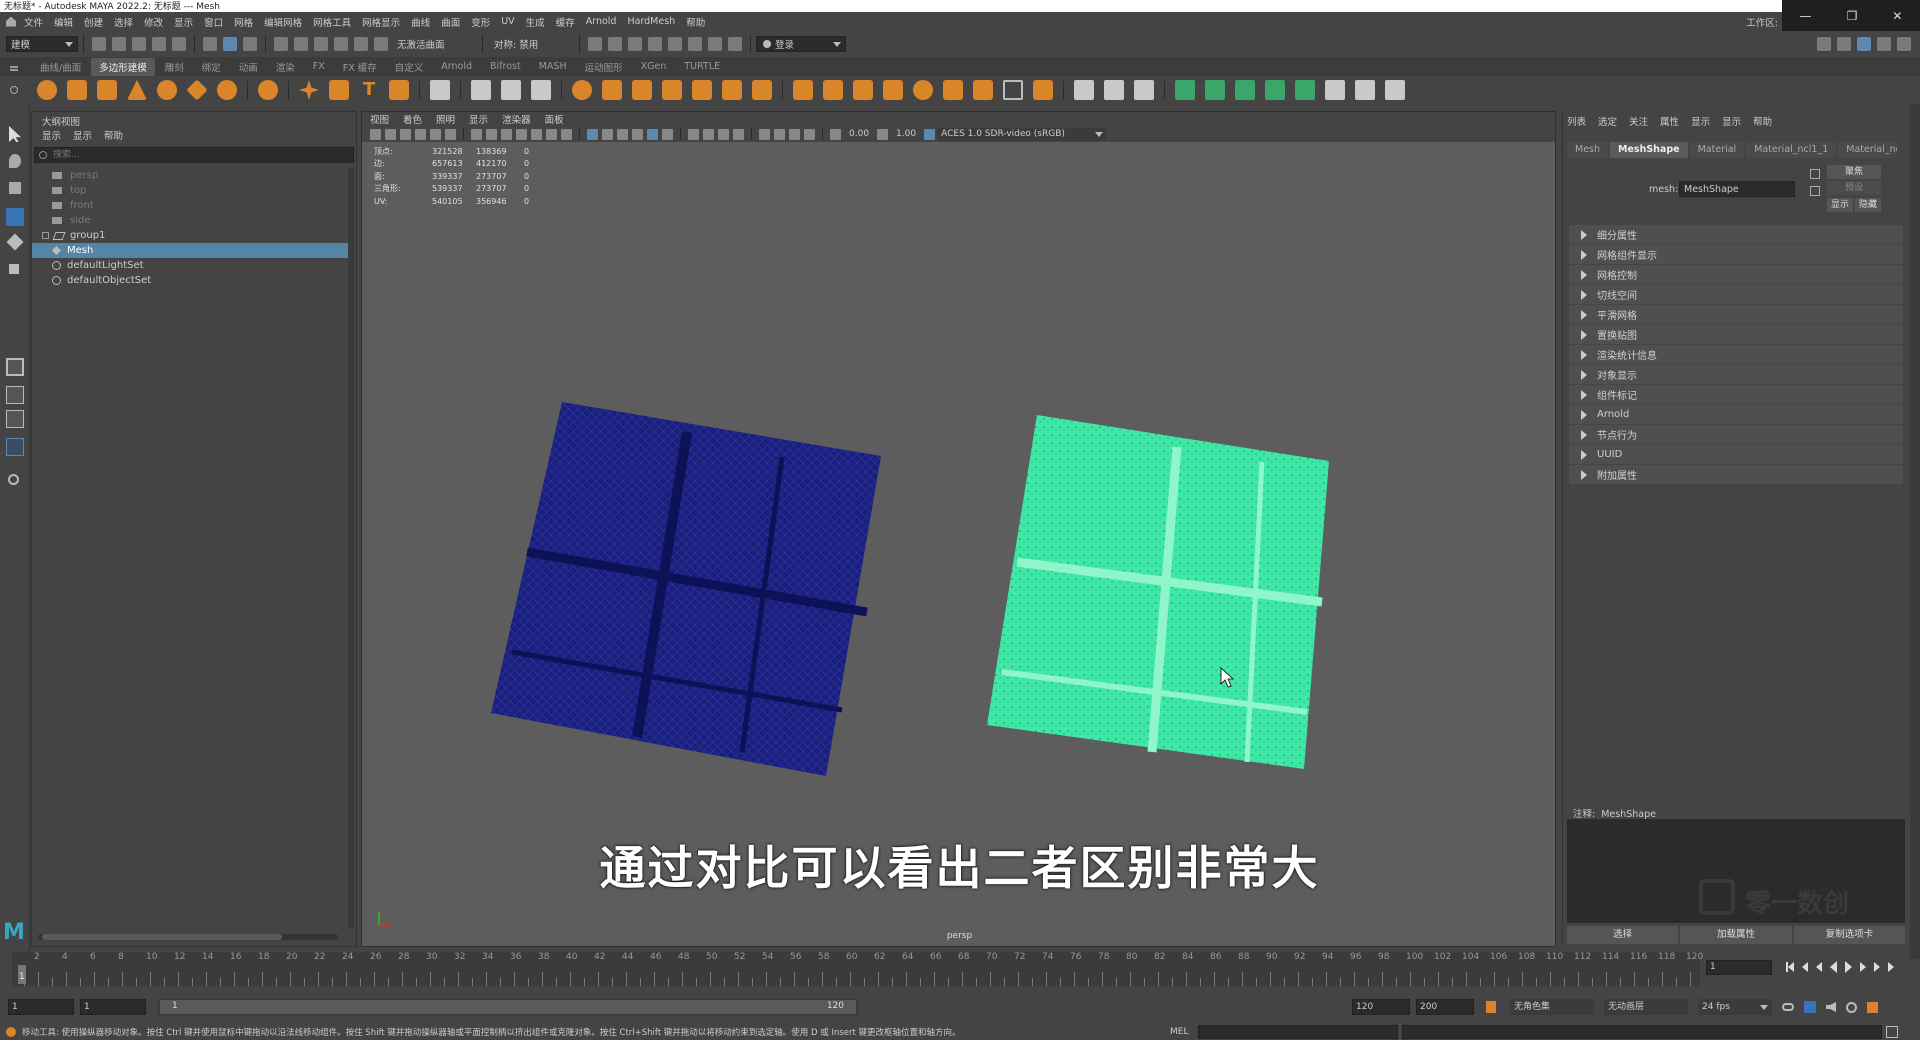 The width and height of the screenshot is (1920, 1040). I want to click on snap-view-icon, so click(341, 44).